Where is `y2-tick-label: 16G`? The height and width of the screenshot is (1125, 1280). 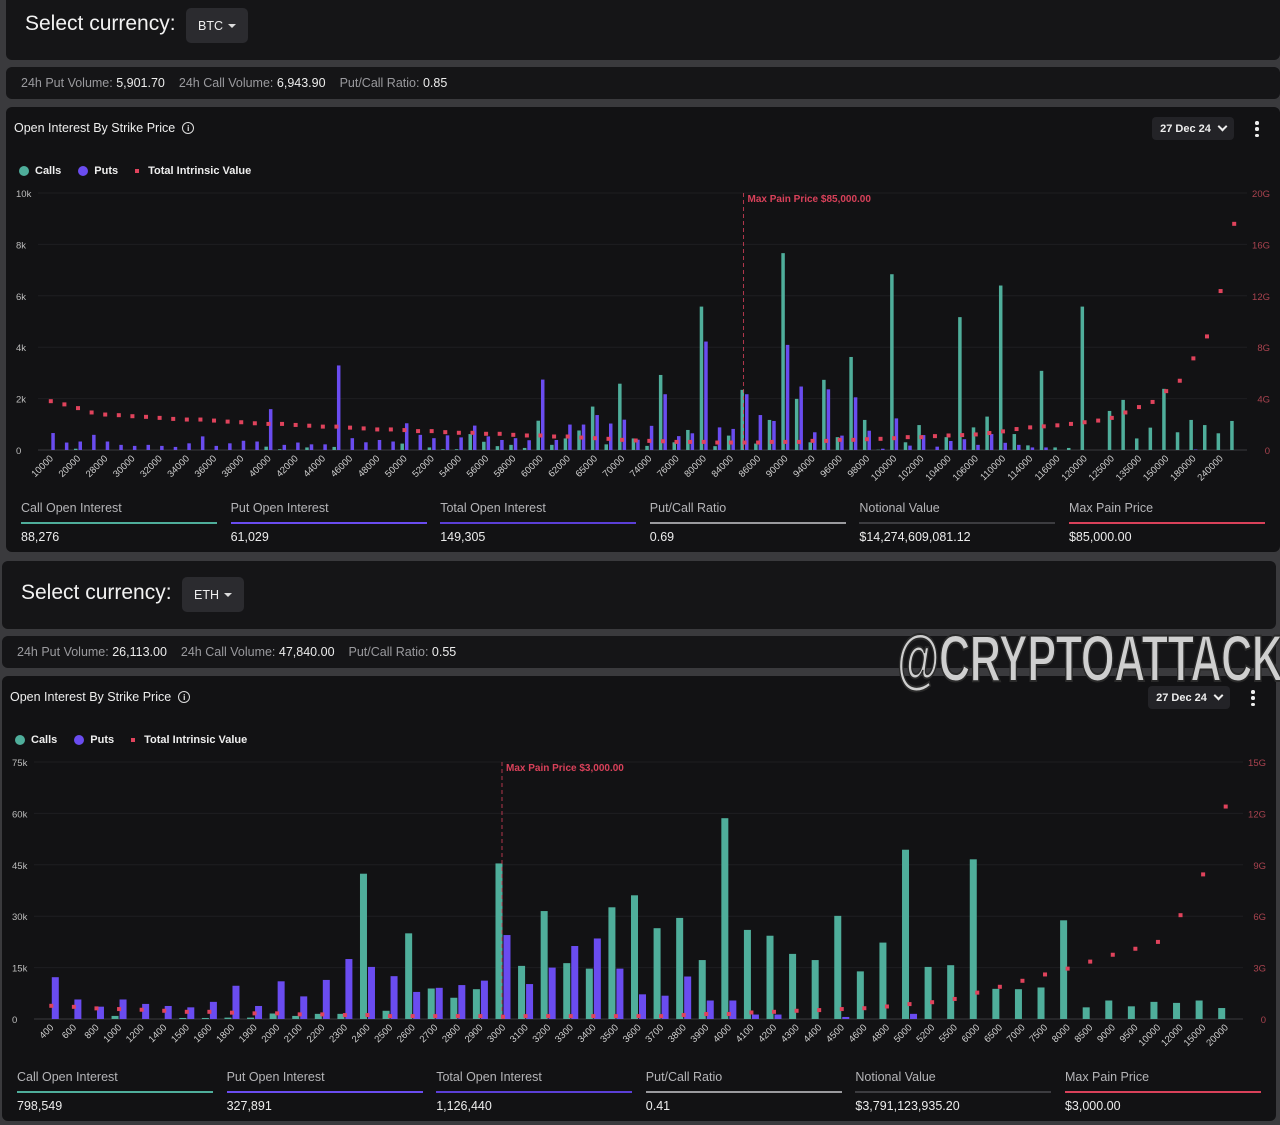
y2-tick-label: 16G is located at coordinates (1261, 245).